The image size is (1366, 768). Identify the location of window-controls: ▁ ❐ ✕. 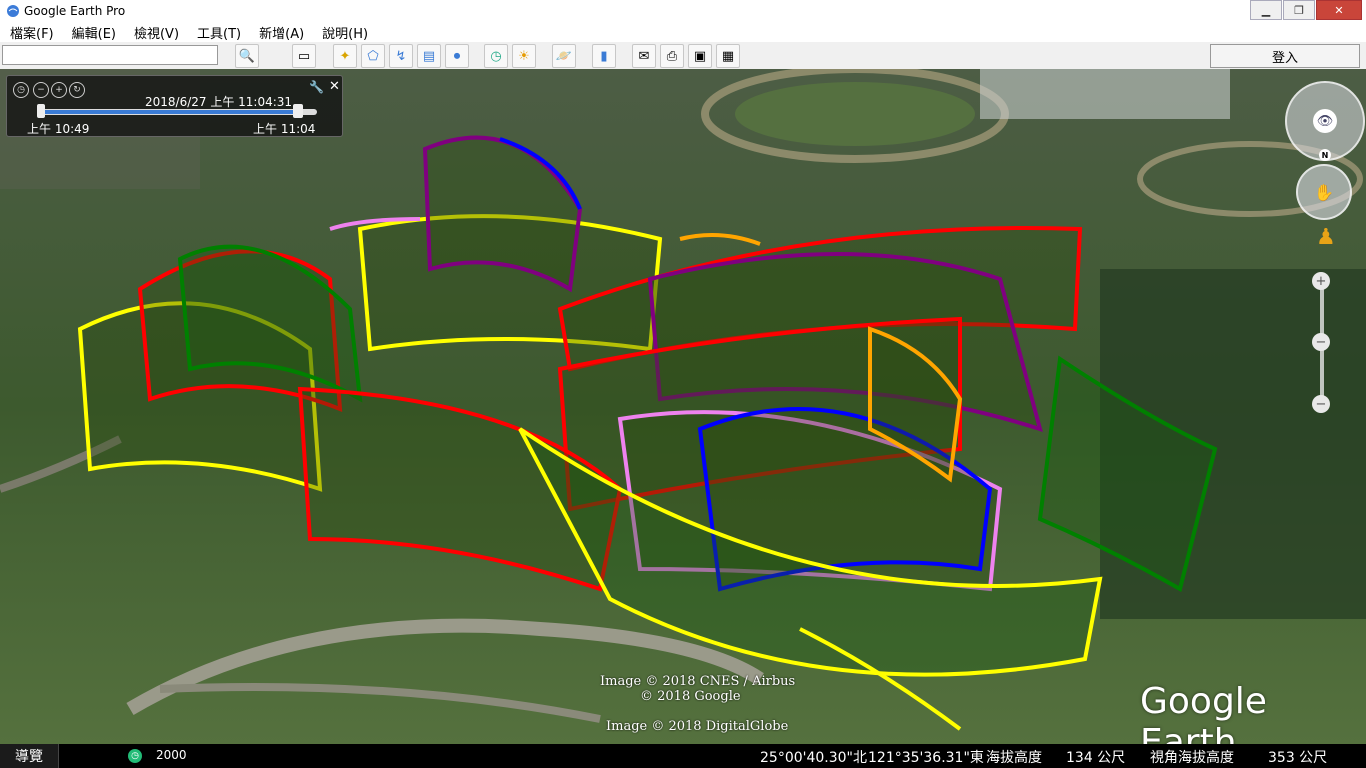
(1305, 10).